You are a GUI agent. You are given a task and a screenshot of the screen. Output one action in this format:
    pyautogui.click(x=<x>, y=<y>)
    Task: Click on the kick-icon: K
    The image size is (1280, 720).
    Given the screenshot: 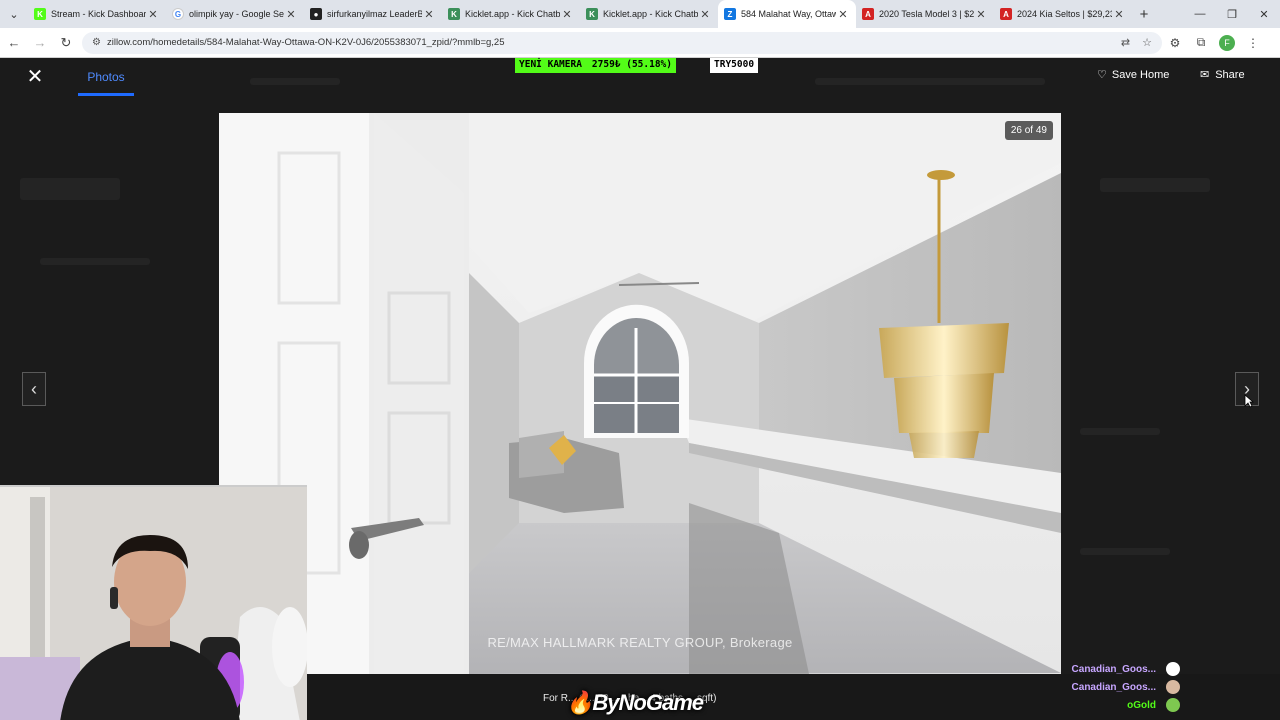 What is the action you would take?
    pyautogui.click(x=40, y=14)
    